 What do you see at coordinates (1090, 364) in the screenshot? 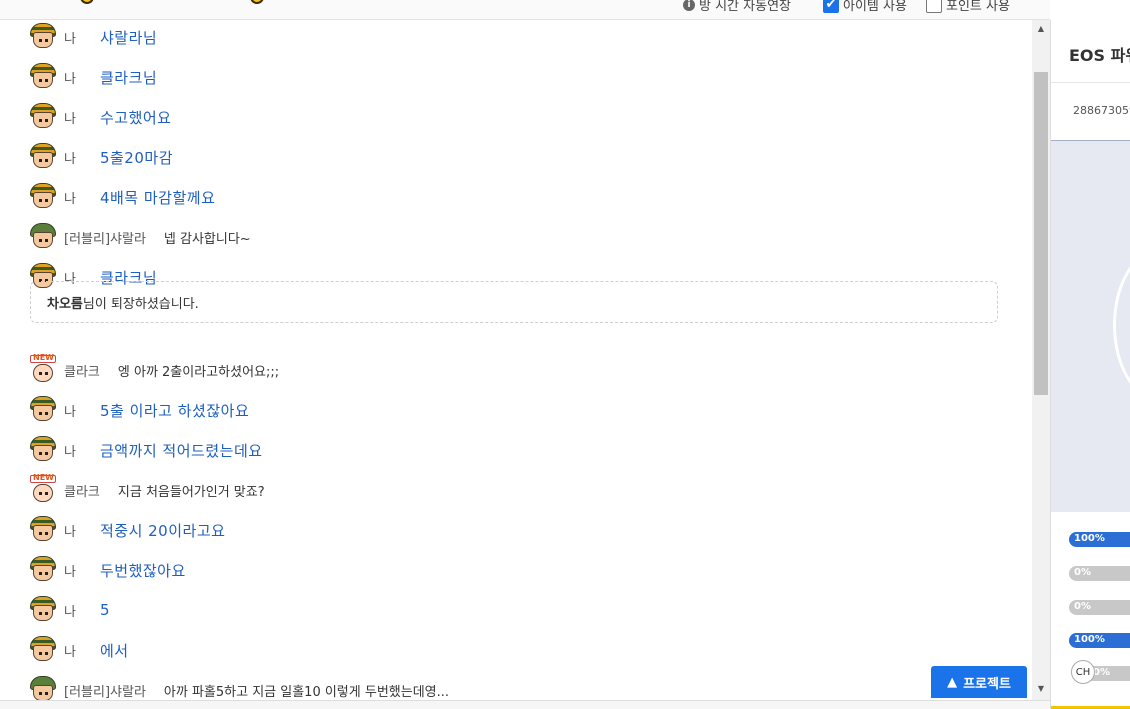
I see `side-panel: EOS 파워 288673059(2 100% 0% 0% 100% 0% CH` at bounding box center [1090, 364].